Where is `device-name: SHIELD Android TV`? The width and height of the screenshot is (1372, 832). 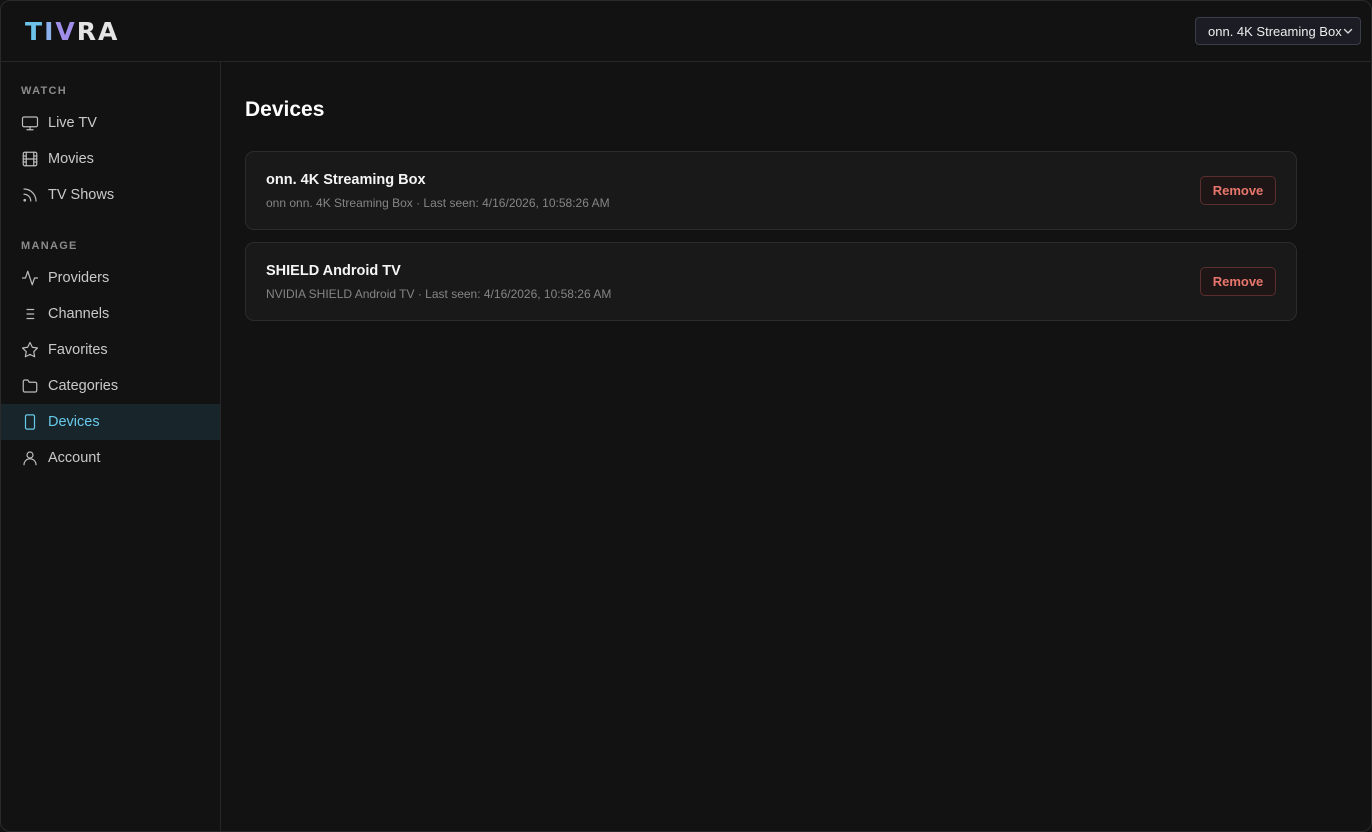
device-name: SHIELD Android TV is located at coordinates (333, 271).